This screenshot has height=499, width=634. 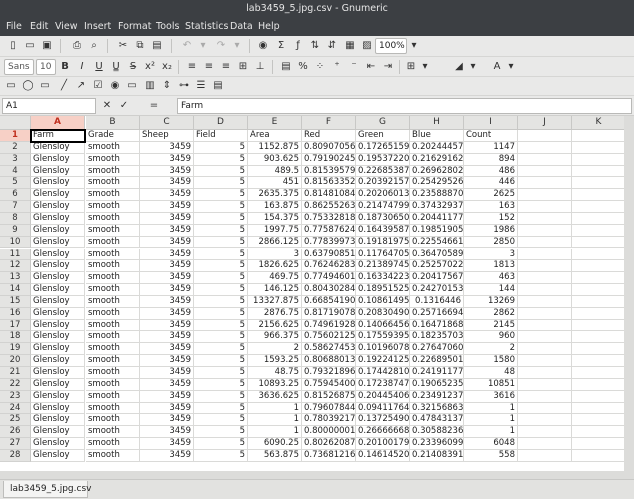 I want to click on row-header: 21, so click(x=15, y=373).